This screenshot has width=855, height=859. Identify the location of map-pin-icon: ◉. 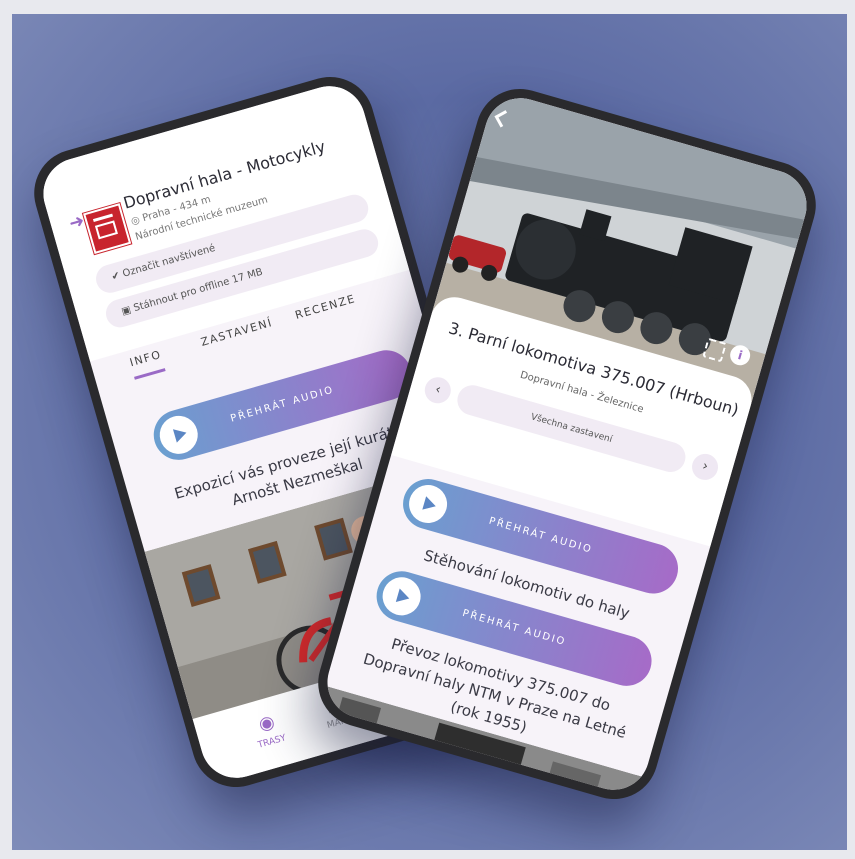
(267, 723).